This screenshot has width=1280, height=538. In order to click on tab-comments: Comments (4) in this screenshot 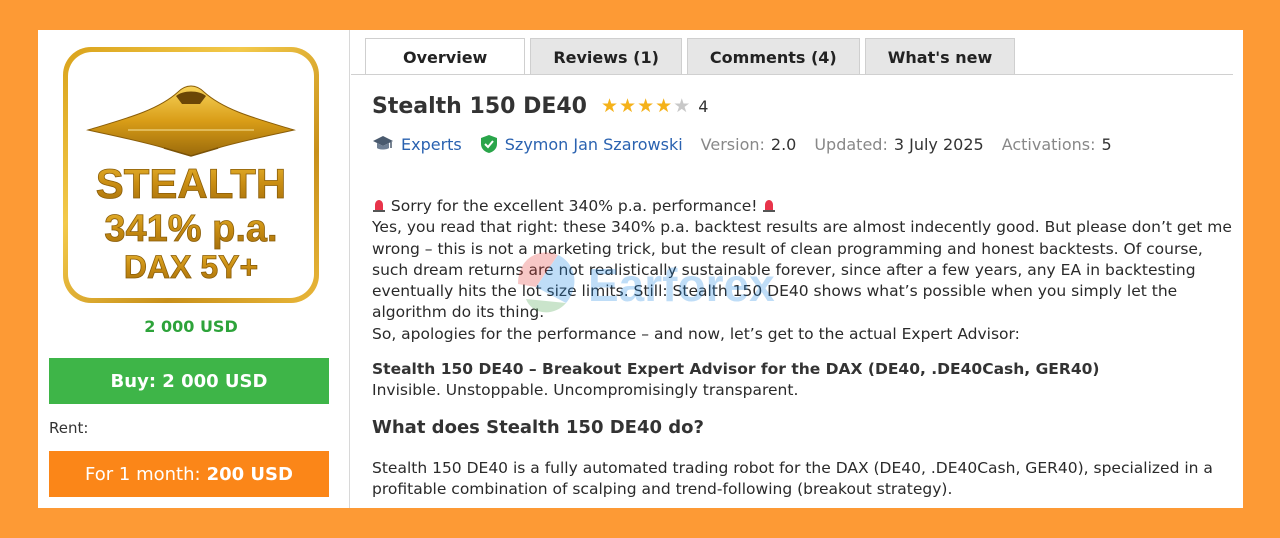, I will do `click(773, 56)`.